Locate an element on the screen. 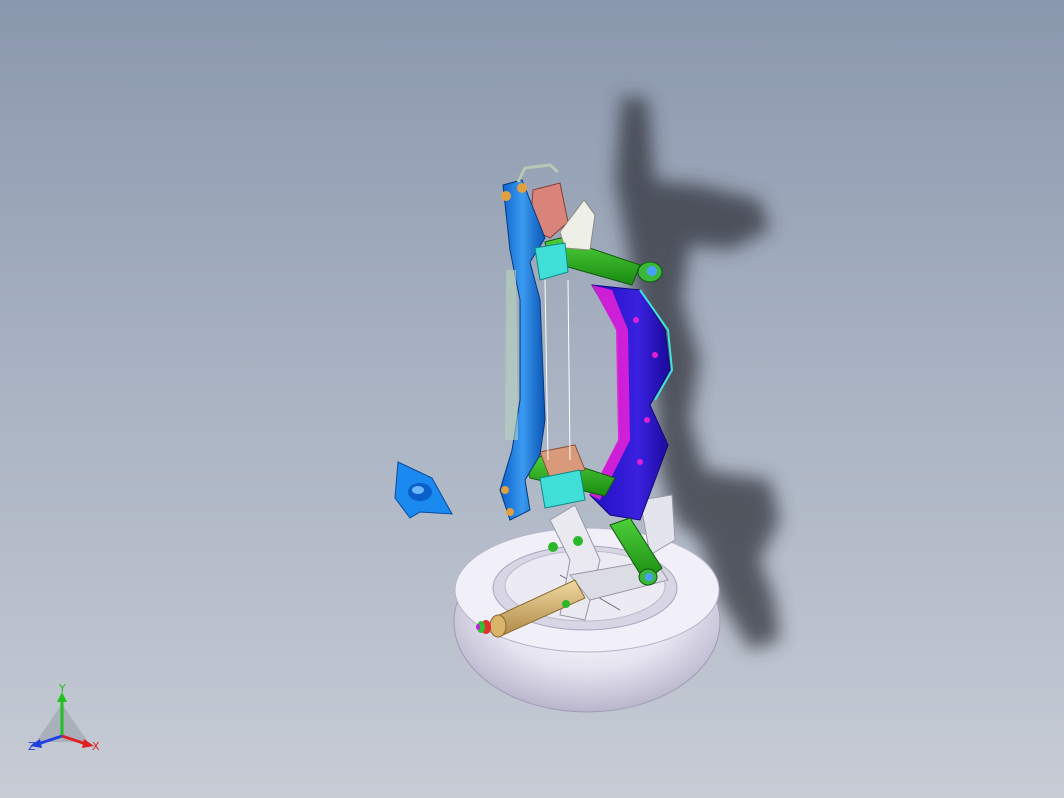 The image size is (1064, 798). z-axis-label: Z is located at coordinates (32, 746).